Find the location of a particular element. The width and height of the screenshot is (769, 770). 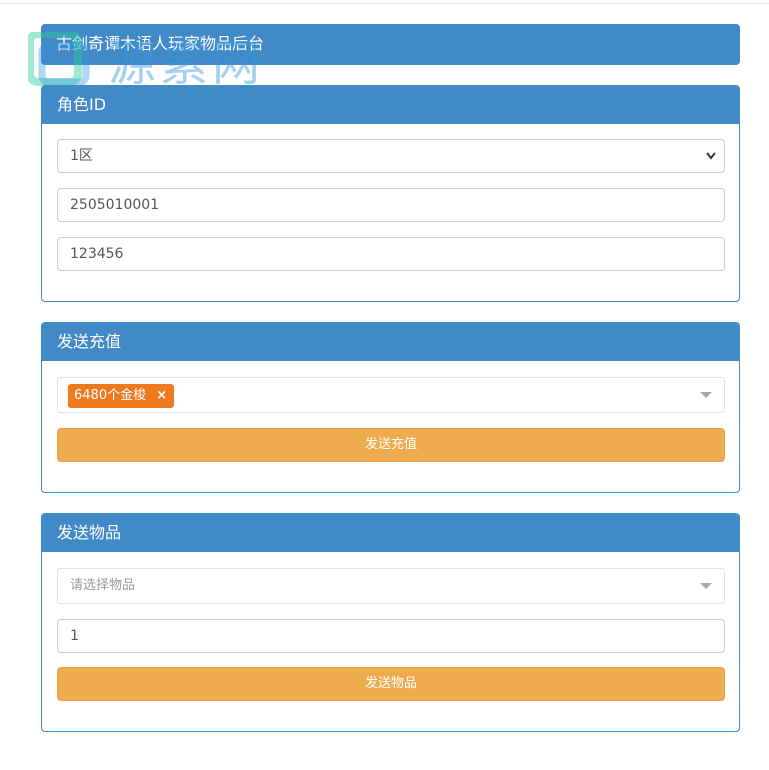

recharge-panel-heading: 发送充值 is located at coordinates (390, 342).